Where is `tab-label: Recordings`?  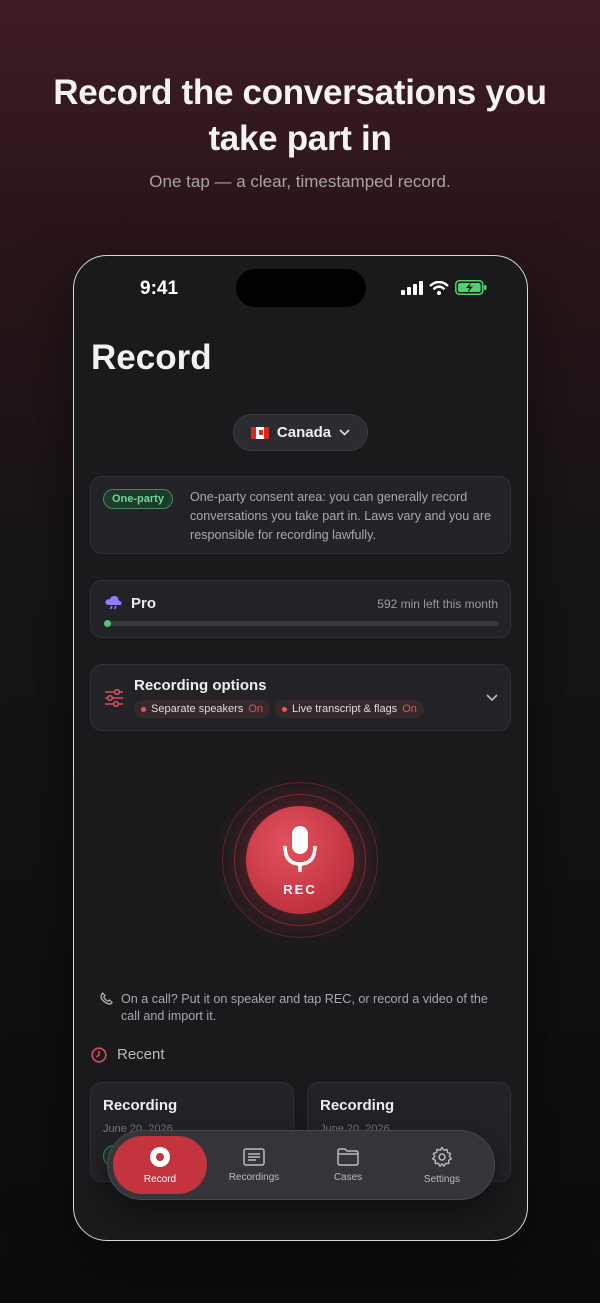 tab-label: Recordings is located at coordinates (254, 1177).